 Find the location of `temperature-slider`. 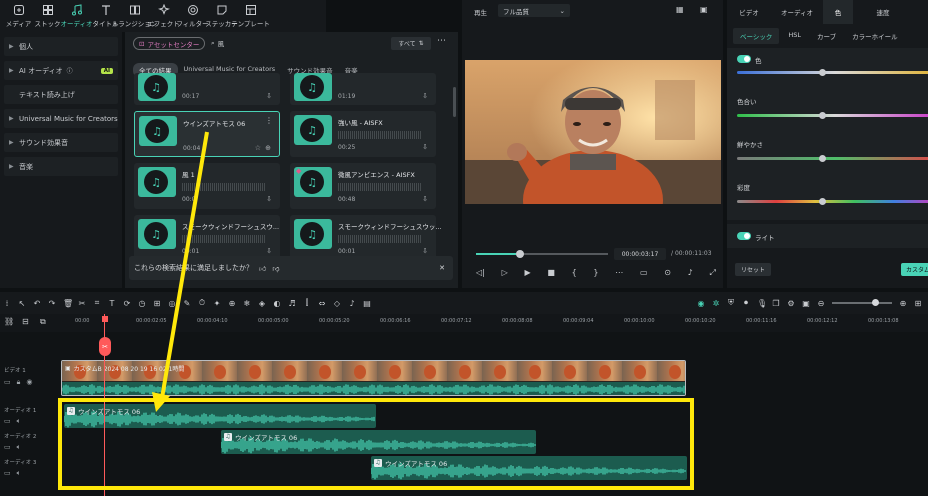

temperature-slider is located at coordinates (832, 72).